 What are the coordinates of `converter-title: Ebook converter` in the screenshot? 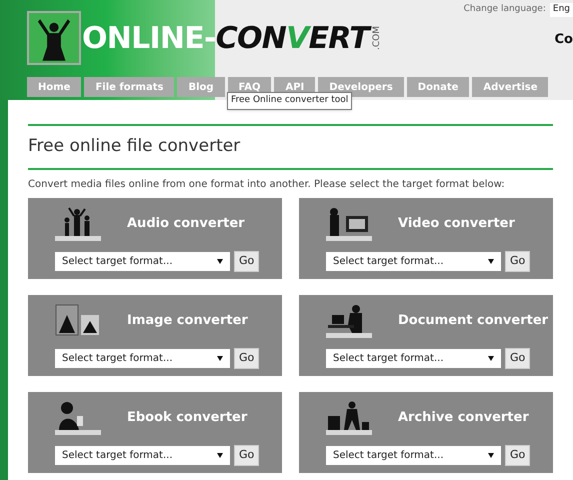 It's located at (187, 417).